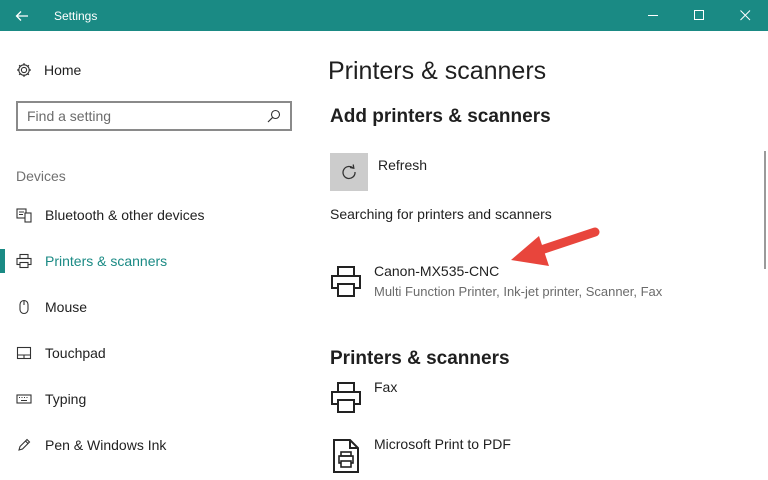 The width and height of the screenshot is (768, 480). I want to click on touchpad-icon, so click(24, 353).